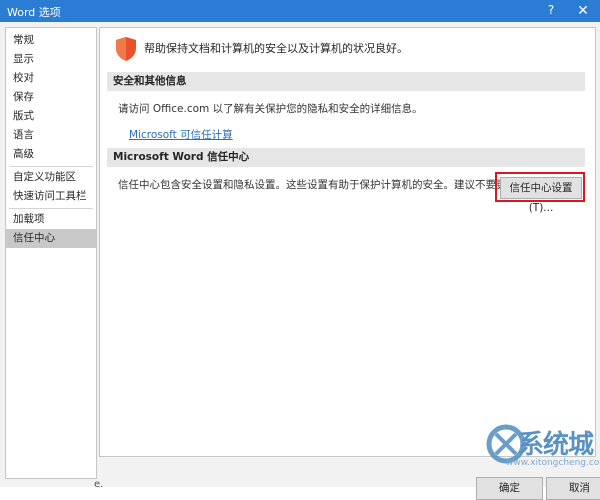  What do you see at coordinates (126, 49) in the screenshot?
I see `shield-icon` at bounding box center [126, 49].